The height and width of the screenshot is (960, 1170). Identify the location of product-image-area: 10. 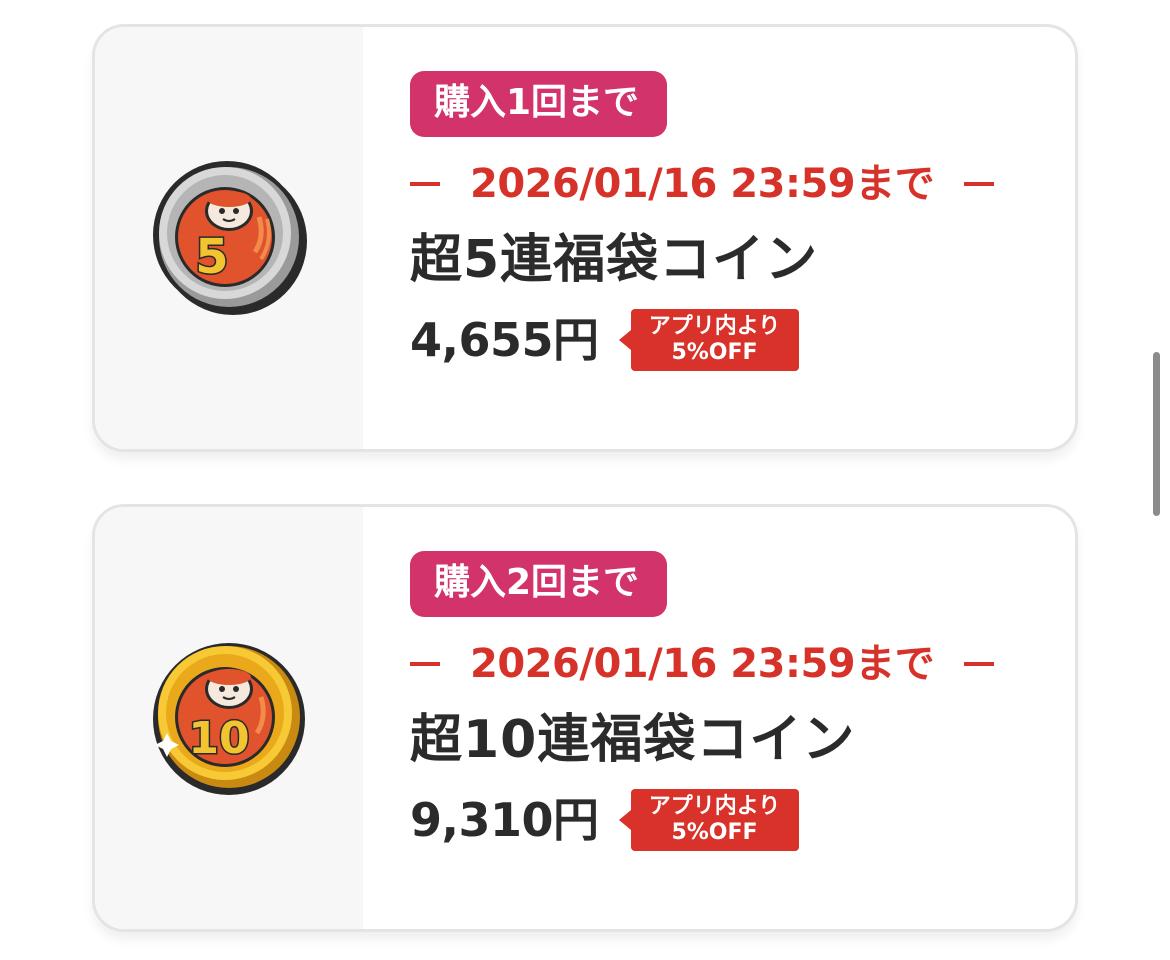
(229, 718).